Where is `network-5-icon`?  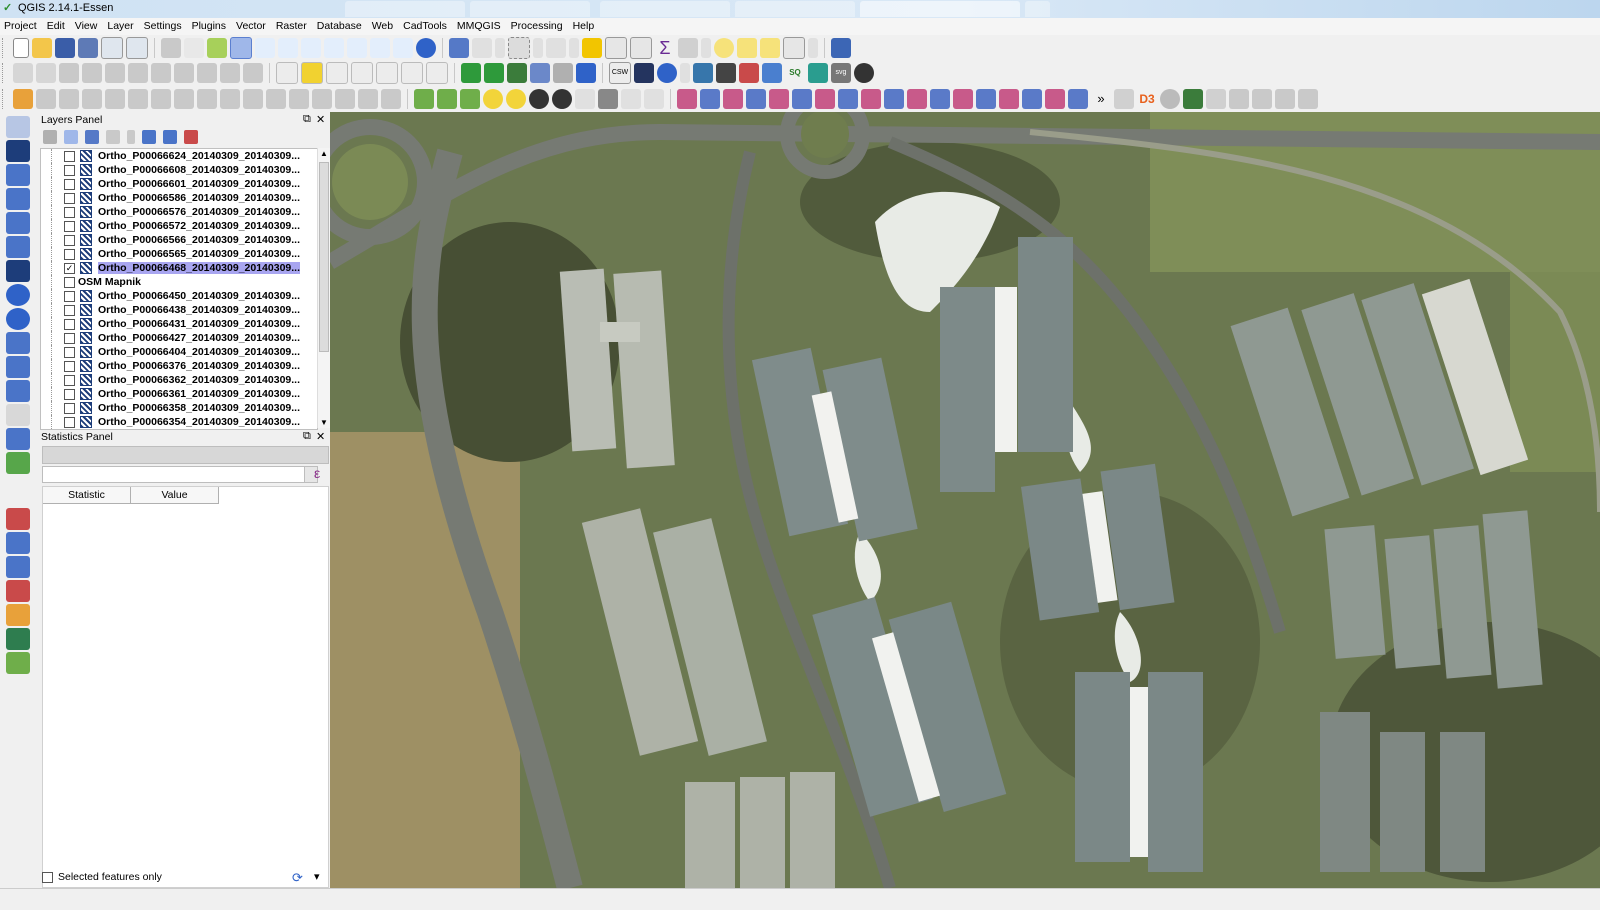 network-5-icon is located at coordinates (779, 99).